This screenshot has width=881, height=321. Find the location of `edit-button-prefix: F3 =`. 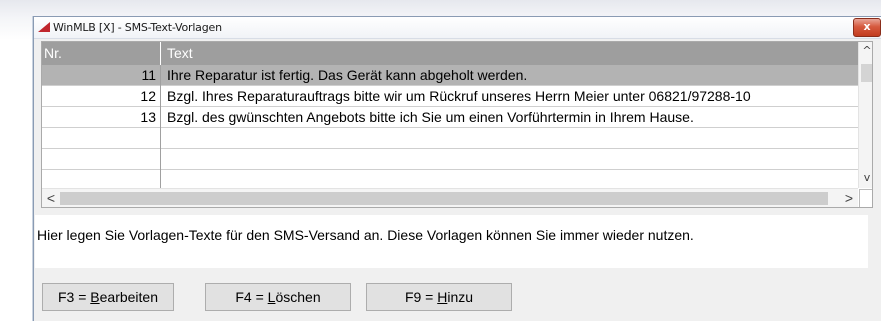

edit-button-prefix: F3 = is located at coordinates (74, 297).